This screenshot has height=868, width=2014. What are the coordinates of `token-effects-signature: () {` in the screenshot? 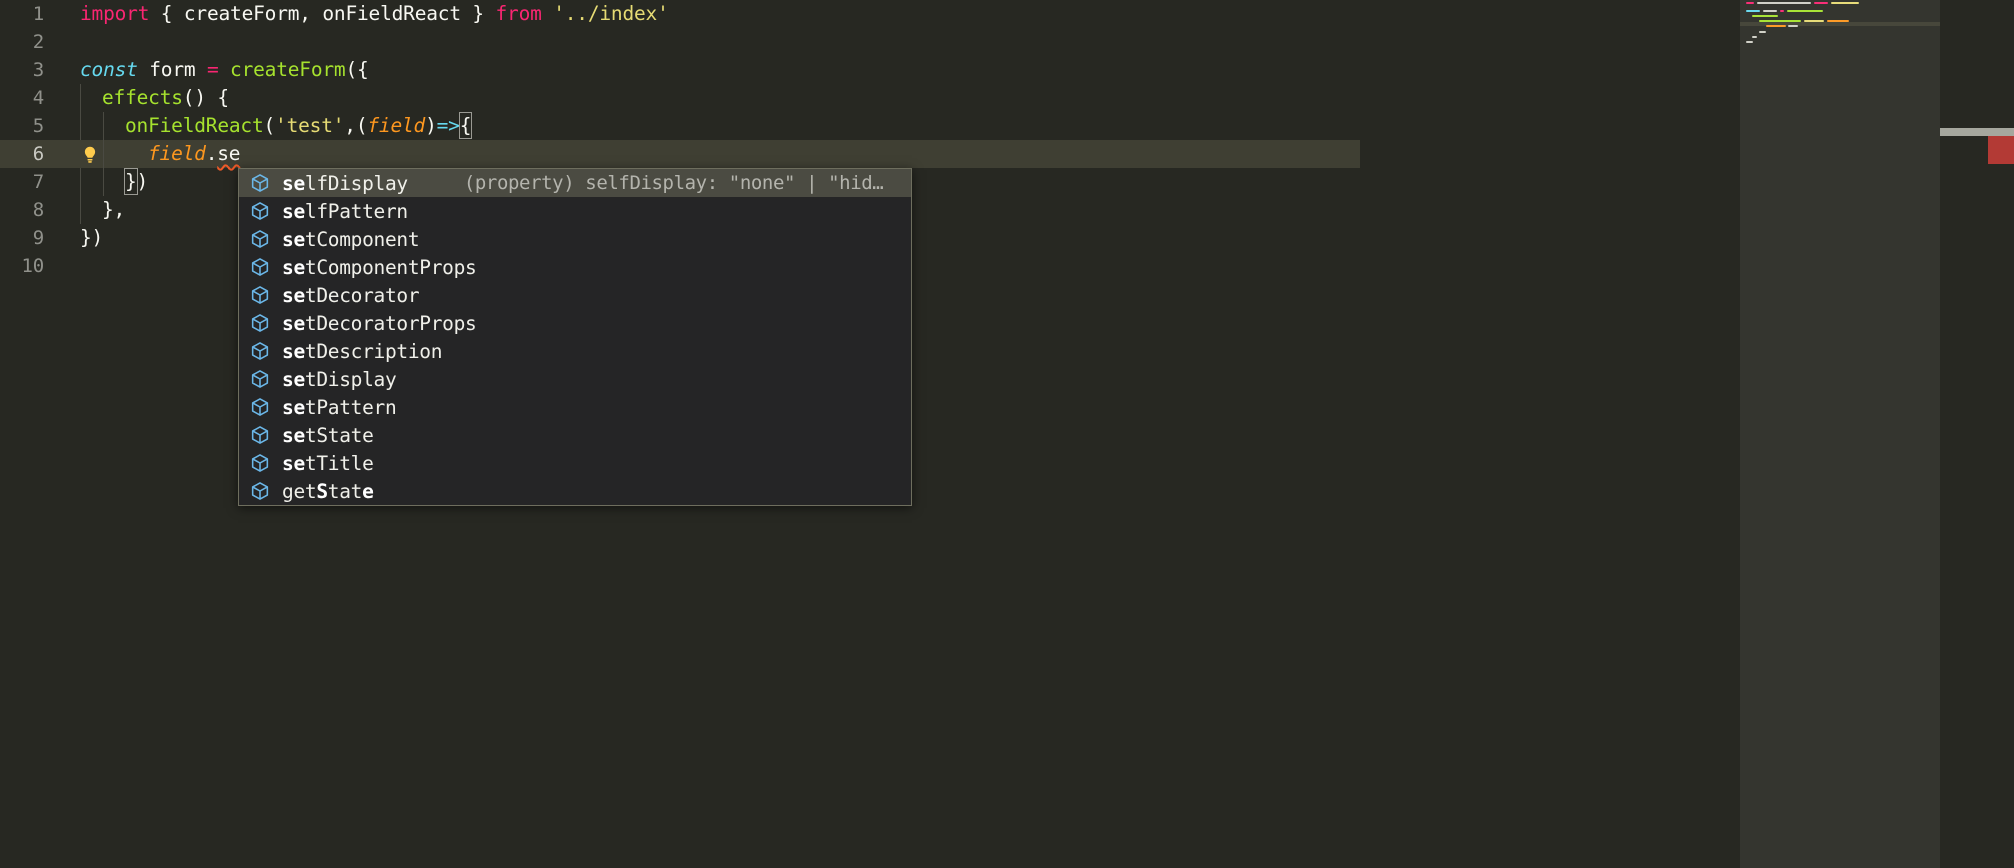 It's located at (205, 97).